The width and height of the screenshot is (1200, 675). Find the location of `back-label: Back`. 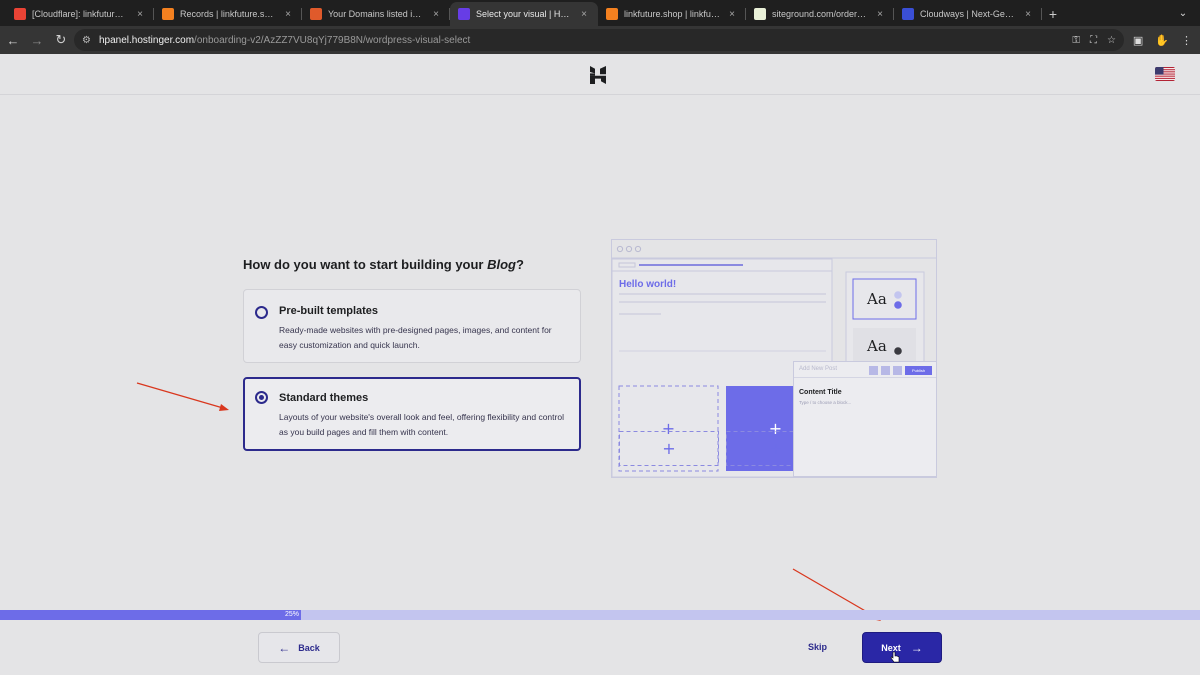

back-label: Back is located at coordinates (309, 647).